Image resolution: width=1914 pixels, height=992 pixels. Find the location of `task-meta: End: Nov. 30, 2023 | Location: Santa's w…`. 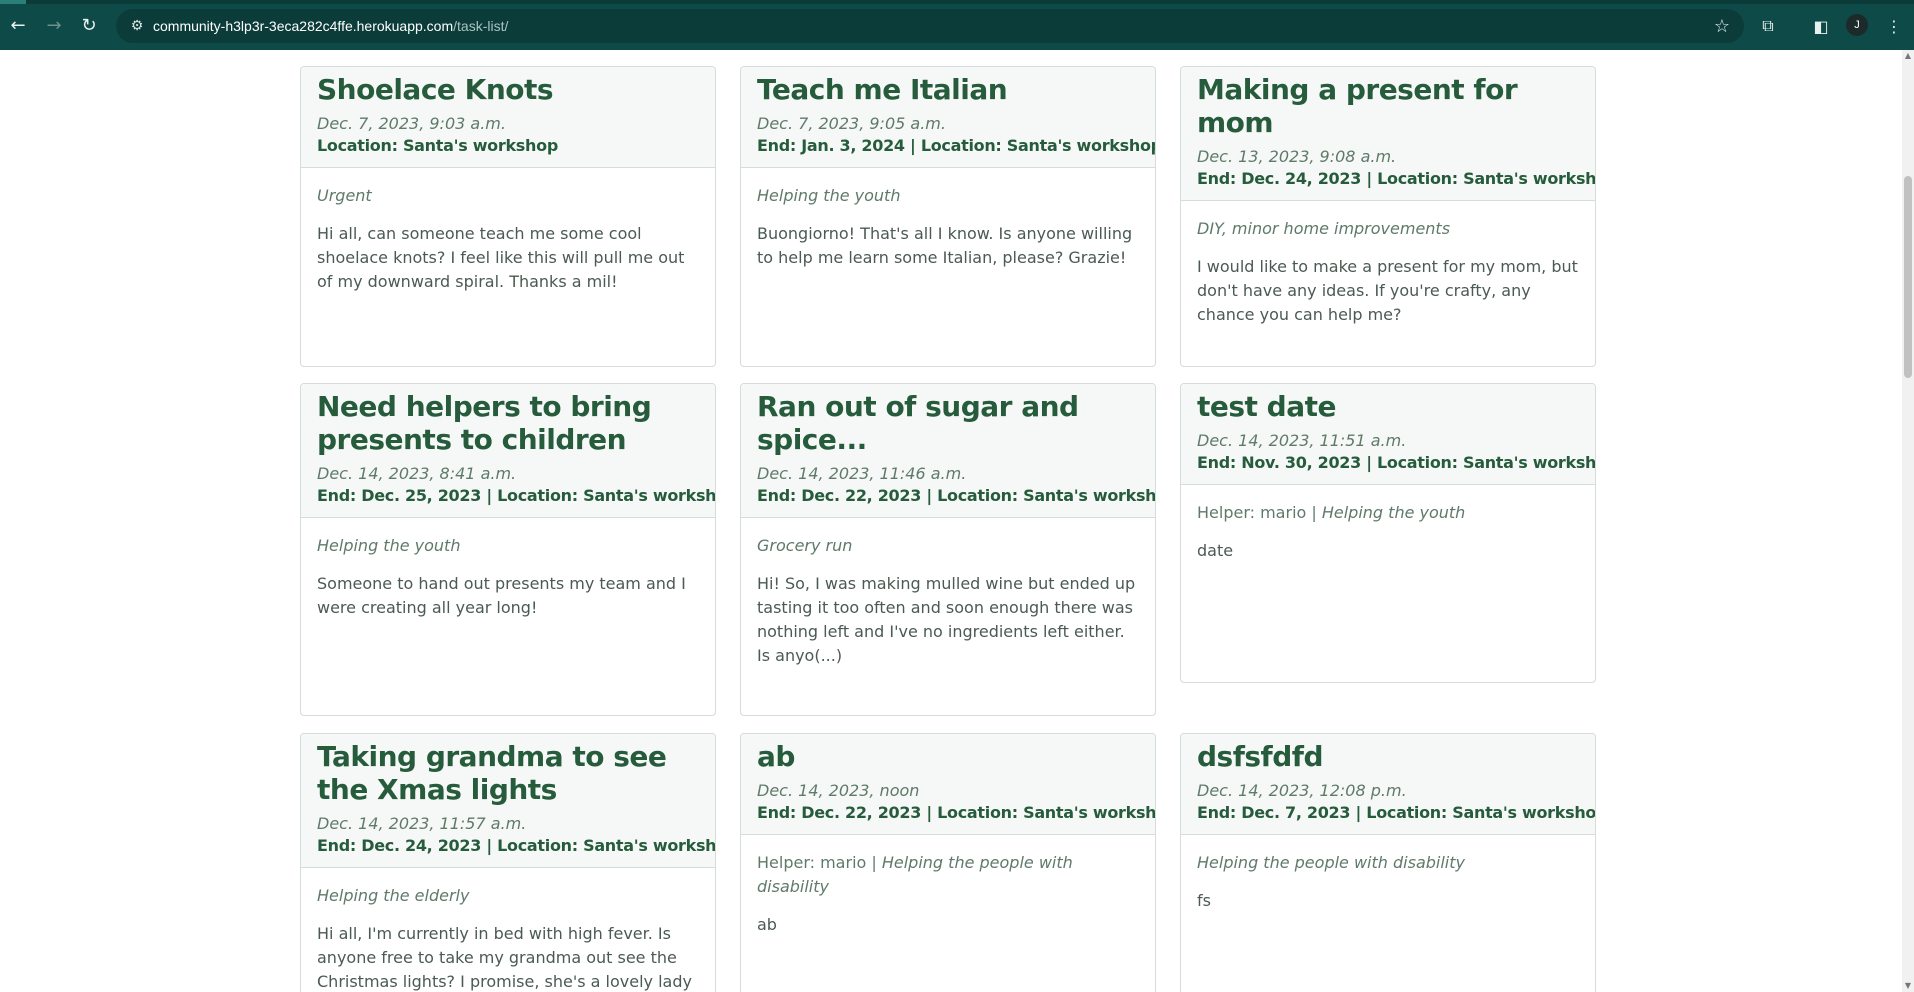

task-meta: End: Nov. 30, 2023 | Location: Santa's w… is located at coordinates (1396, 462).